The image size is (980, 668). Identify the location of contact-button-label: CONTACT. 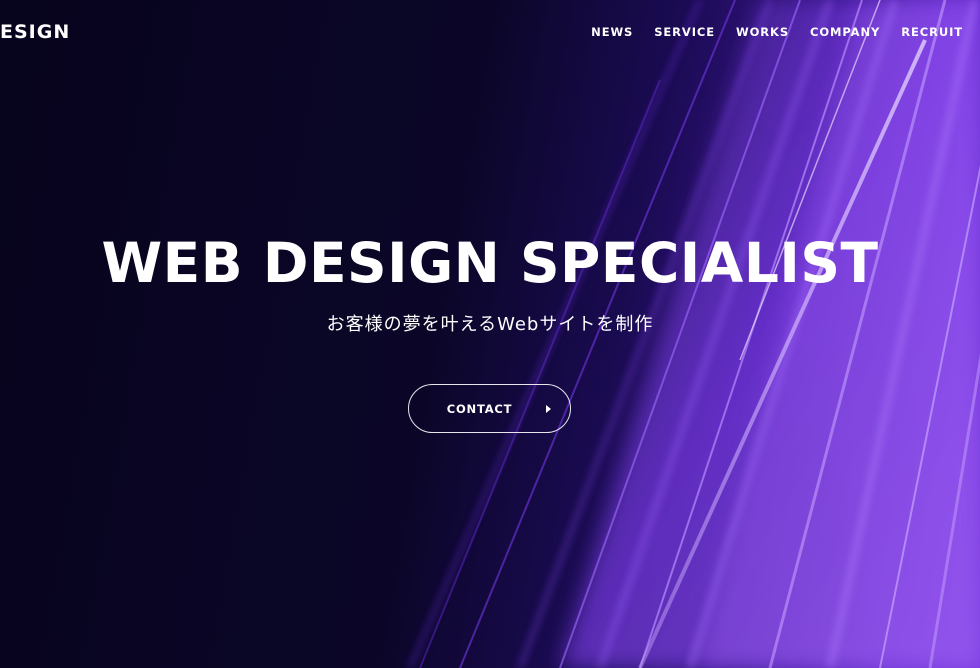
(479, 408).